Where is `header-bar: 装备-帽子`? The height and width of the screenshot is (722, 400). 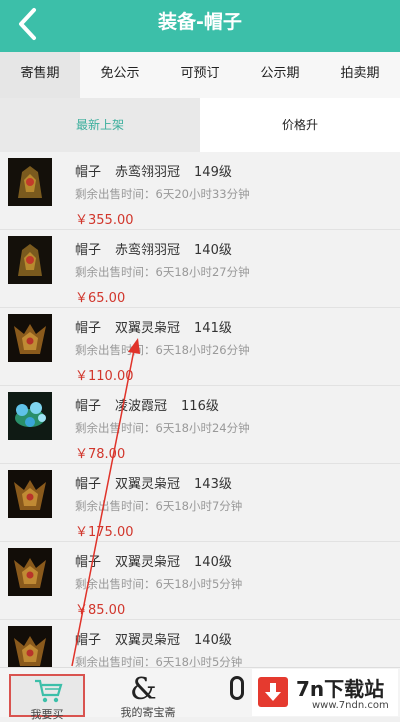
header-bar: 装备-帽子 is located at coordinates (200, 26).